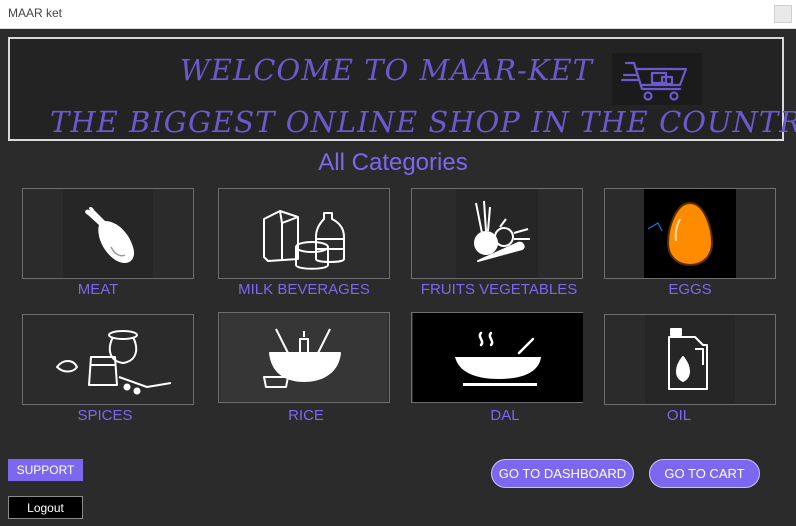  I want to click on title-bar: MAAR ket, so click(398, 14).